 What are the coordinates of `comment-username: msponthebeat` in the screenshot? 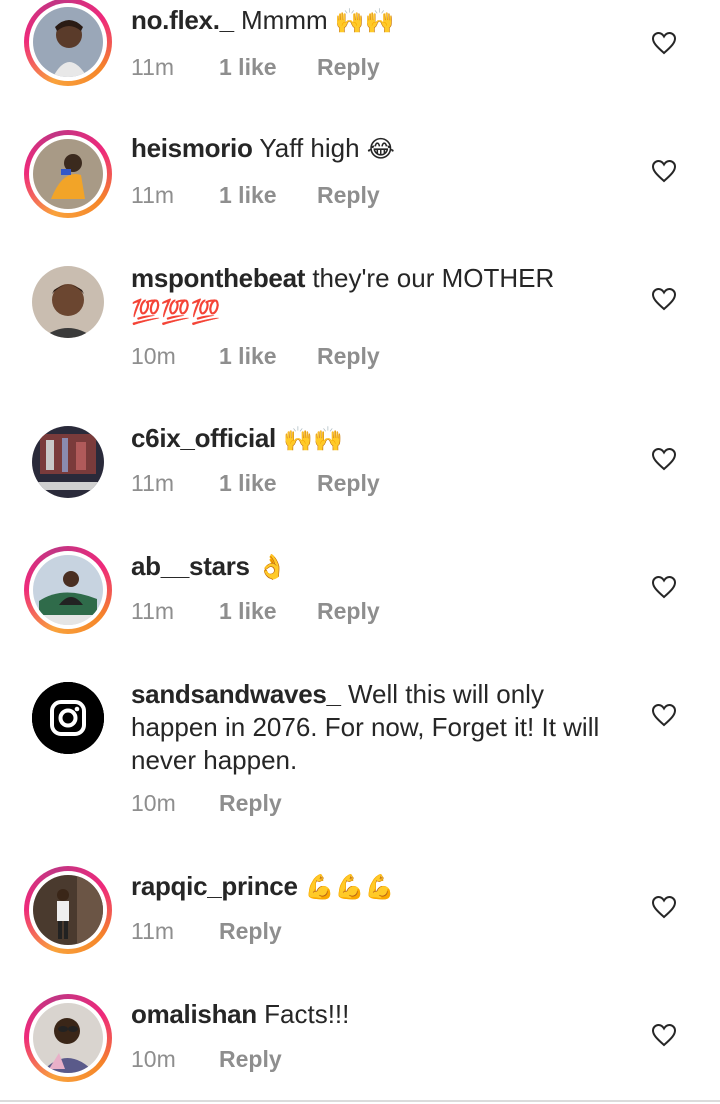 It's located at (218, 278).